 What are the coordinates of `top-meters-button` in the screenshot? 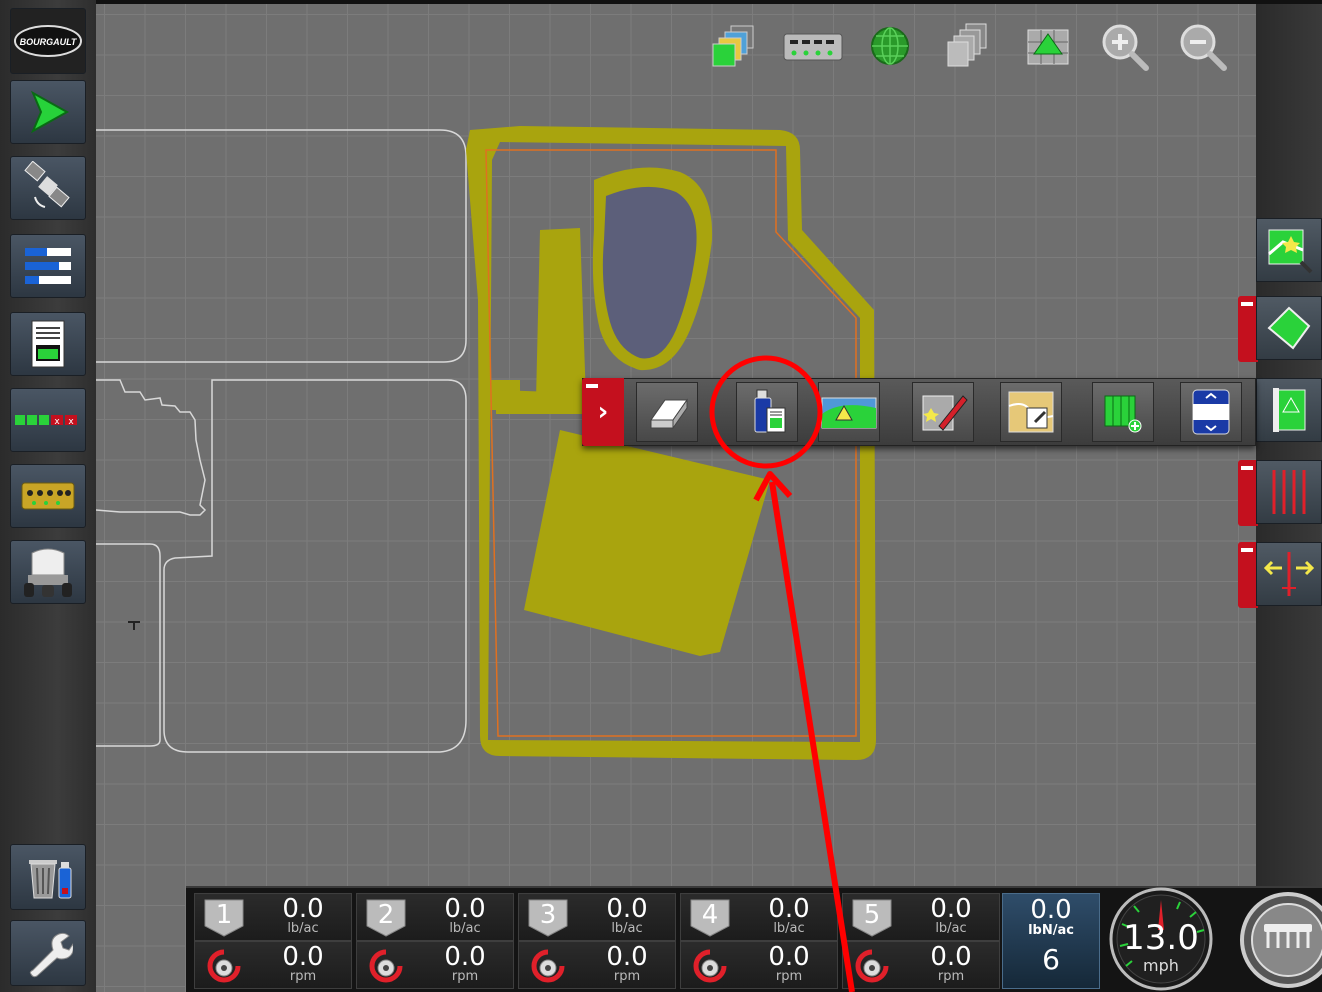 It's located at (813, 46).